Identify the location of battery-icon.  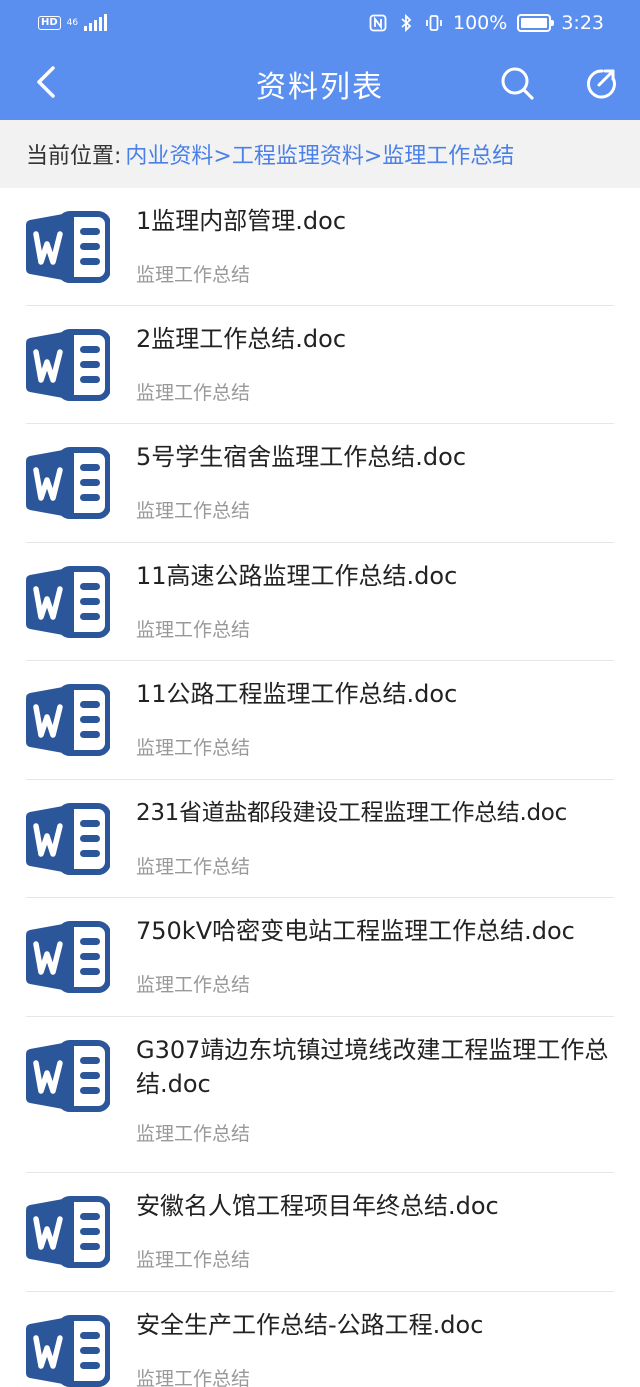
(536, 23).